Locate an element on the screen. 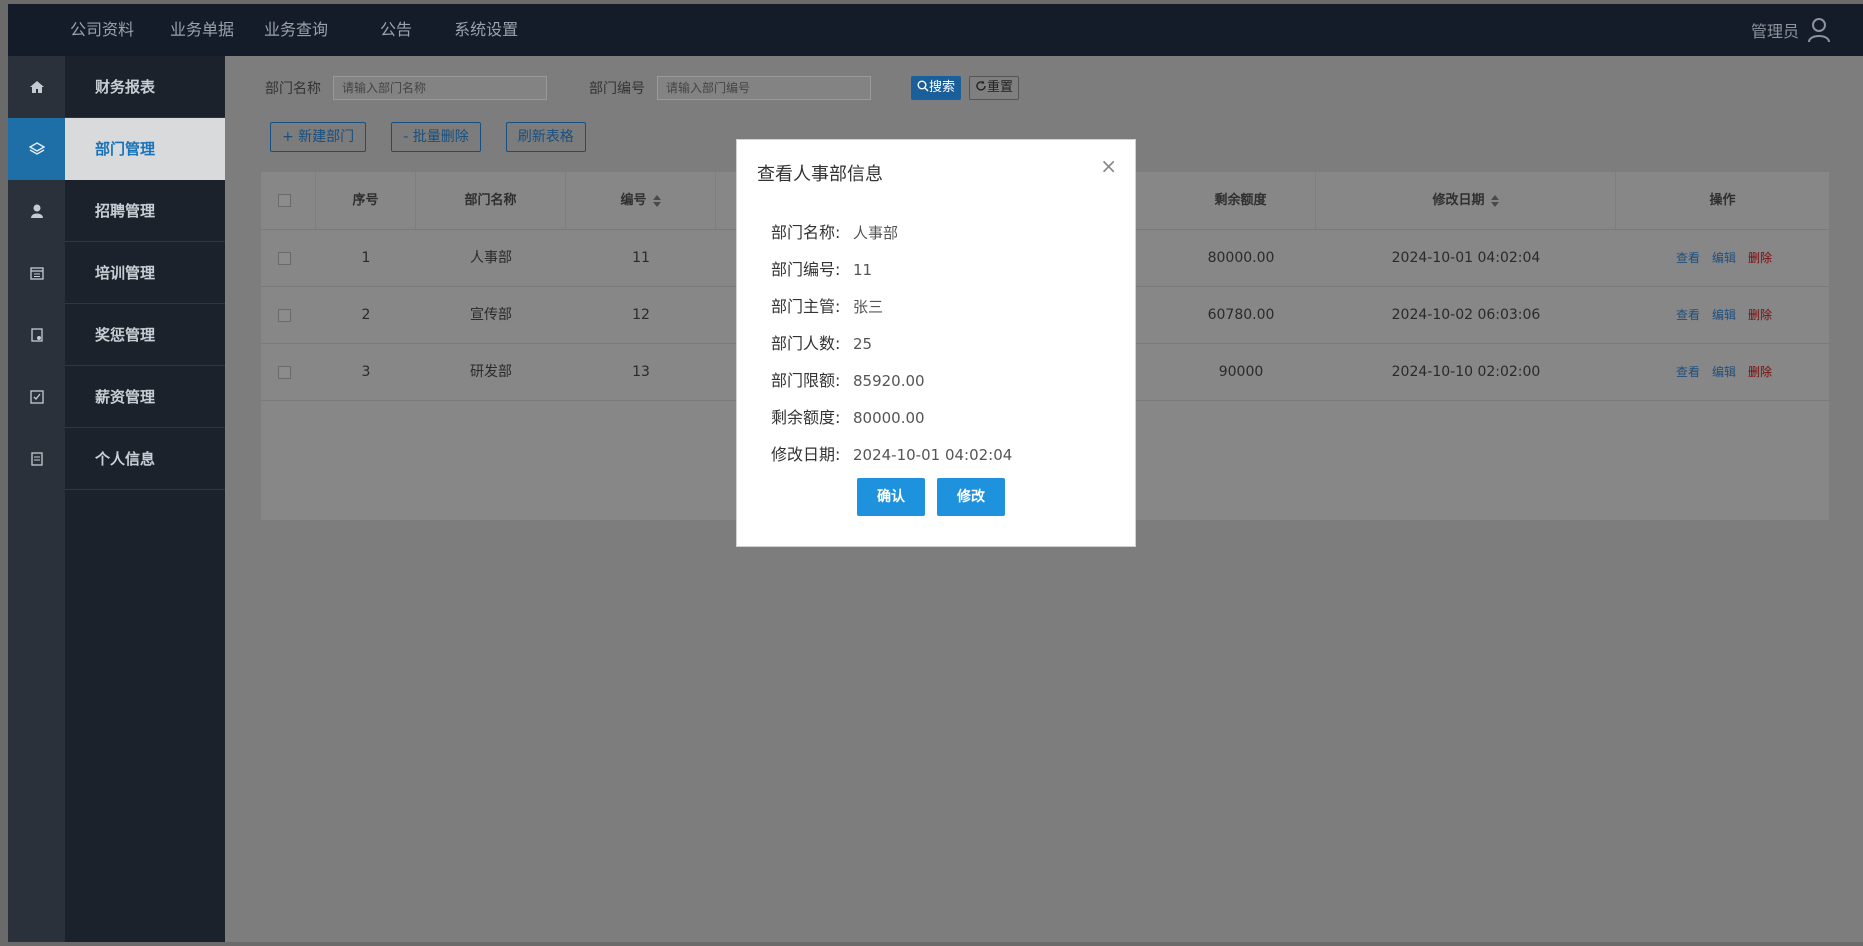 The image size is (1863, 946). sidebar-item-profile: 个人信息 is located at coordinates (116, 459).